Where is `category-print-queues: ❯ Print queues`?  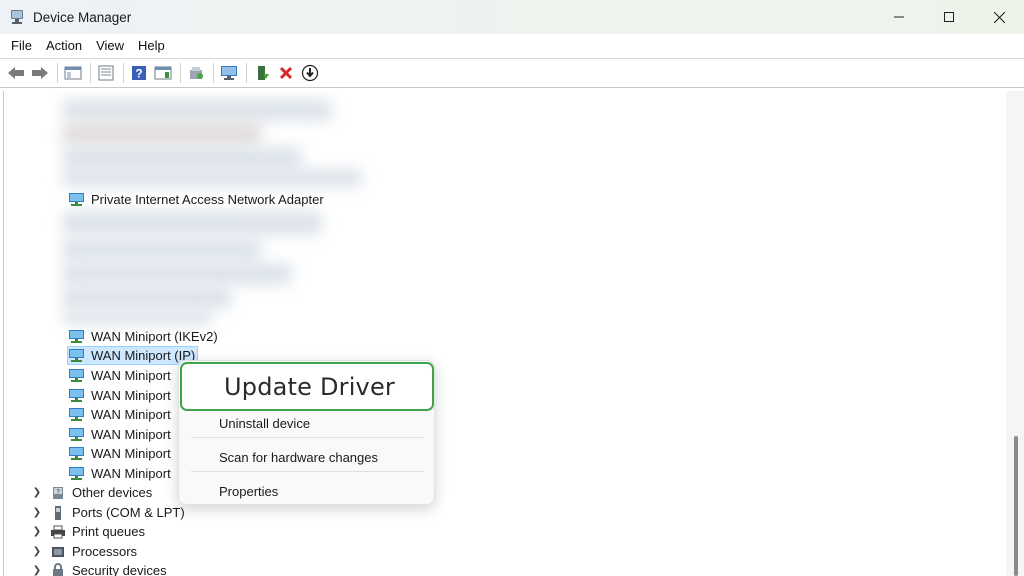 category-print-queues: ❯ Print queues is located at coordinates (88, 531).